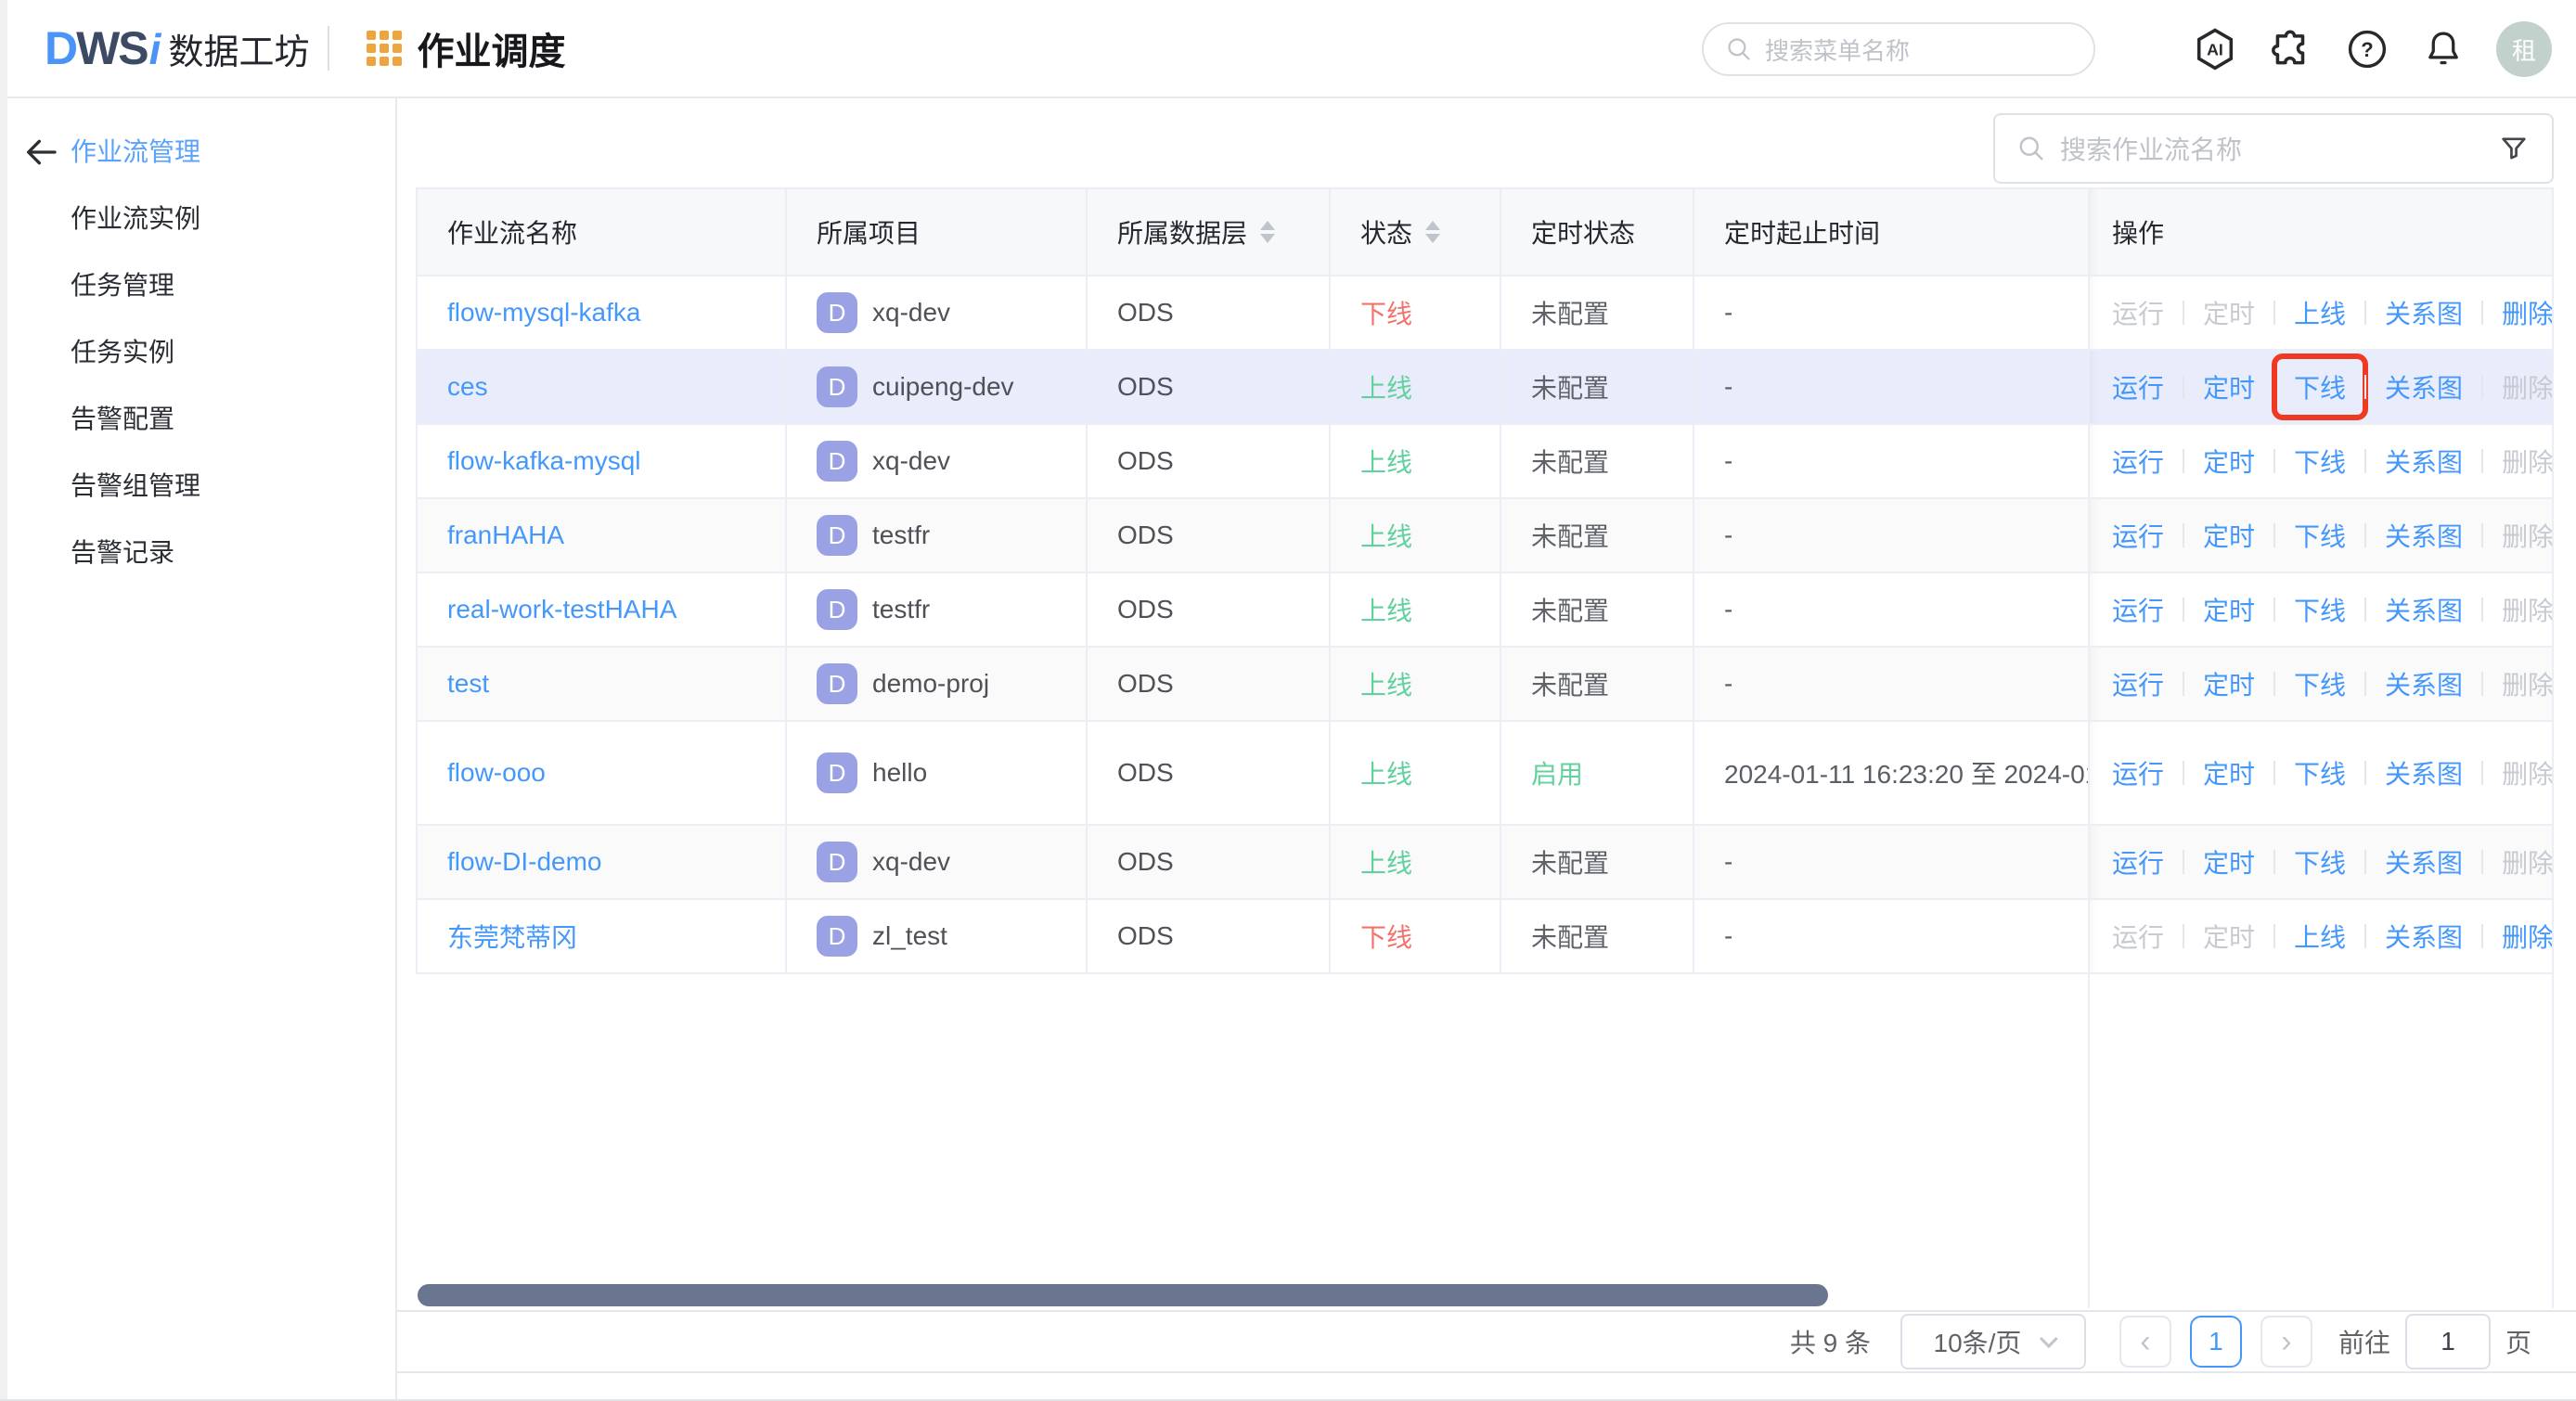 Image resolution: width=2576 pixels, height=1401 pixels. Describe the element at coordinates (2443, 49) in the screenshot. I see `notification-bell-icon` at that location.